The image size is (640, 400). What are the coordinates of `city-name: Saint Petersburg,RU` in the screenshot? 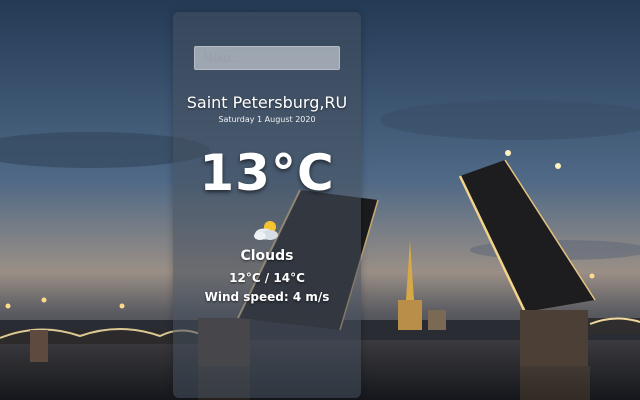 It's located at (267, 102).